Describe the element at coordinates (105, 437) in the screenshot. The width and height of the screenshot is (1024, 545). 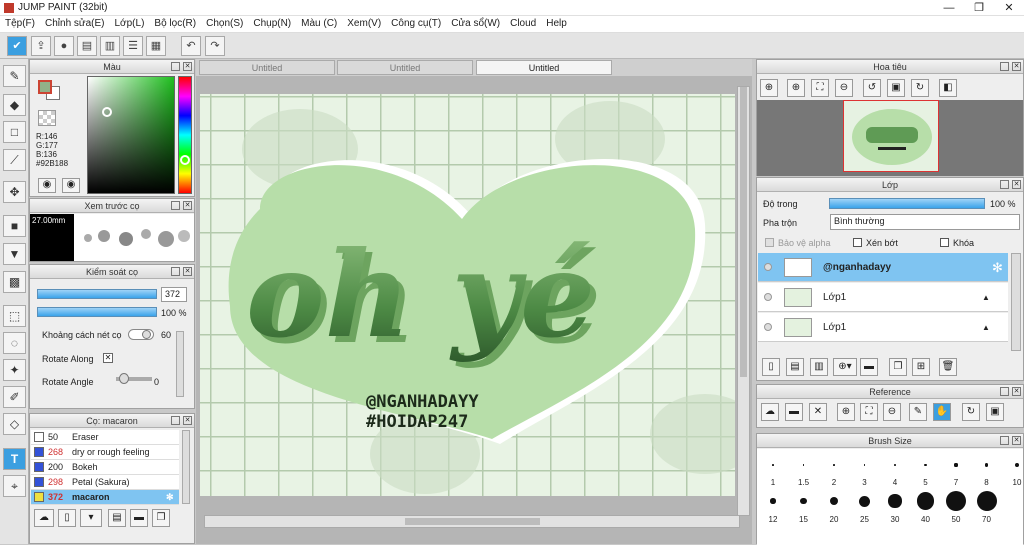
I see `brush-item: 50 Eraser` at that location.